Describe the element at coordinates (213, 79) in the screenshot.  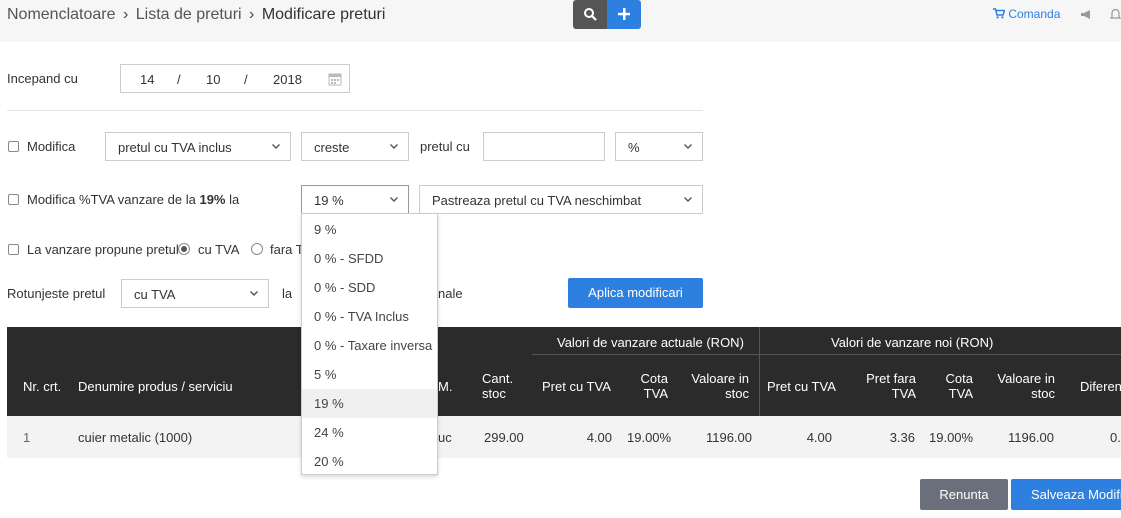
I see `date-month: 10` at that location.